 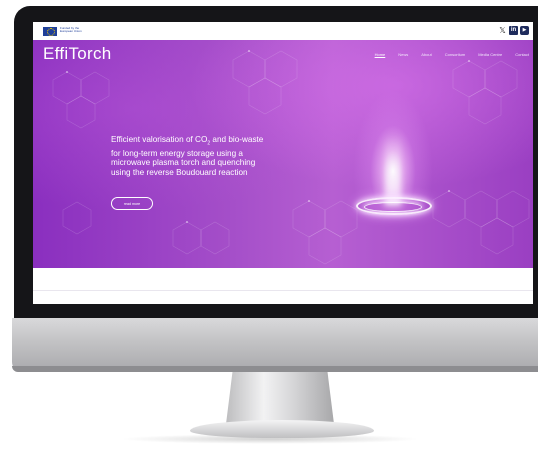 What do you see at coordinates (455, 54) in the screenshot?
I see `nav-item-consortium: Consortium` at bounding box center [455, 54].